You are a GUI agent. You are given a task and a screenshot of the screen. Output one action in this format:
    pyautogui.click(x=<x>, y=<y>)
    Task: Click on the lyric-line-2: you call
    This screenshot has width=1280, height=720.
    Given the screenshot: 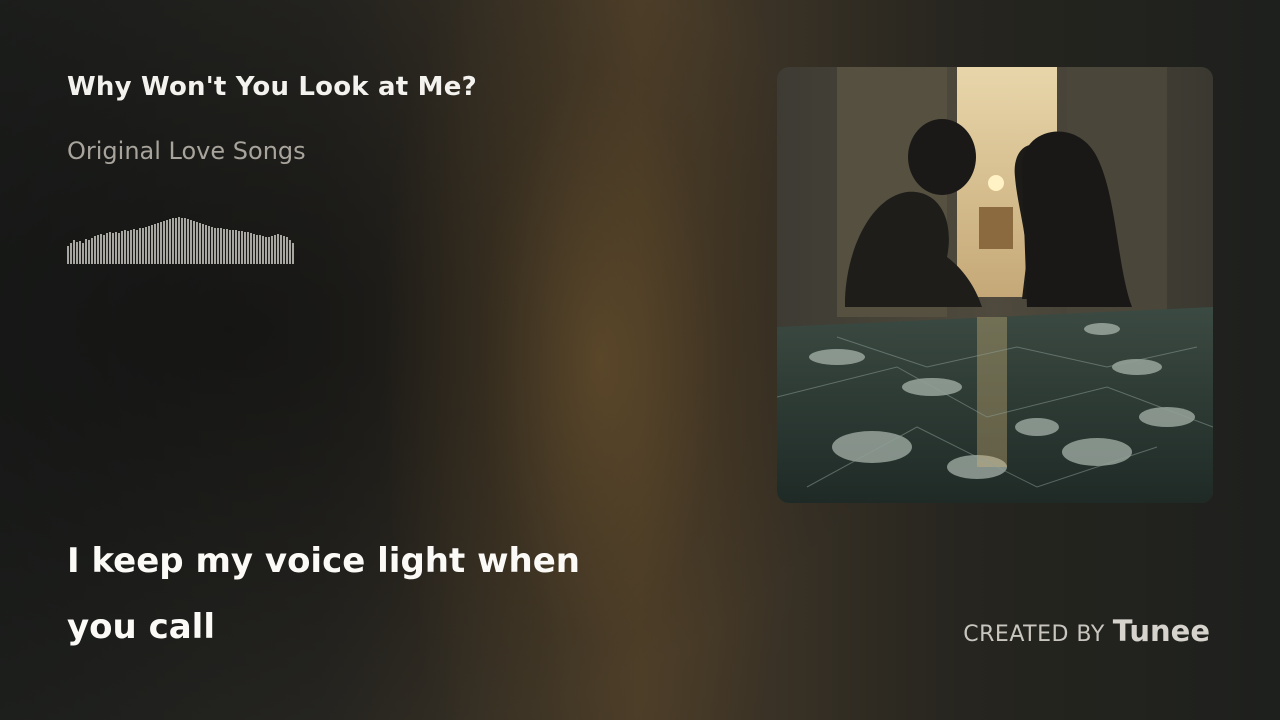 What is the action you would take?
    pyautogui.click(x=141, y=627)
    